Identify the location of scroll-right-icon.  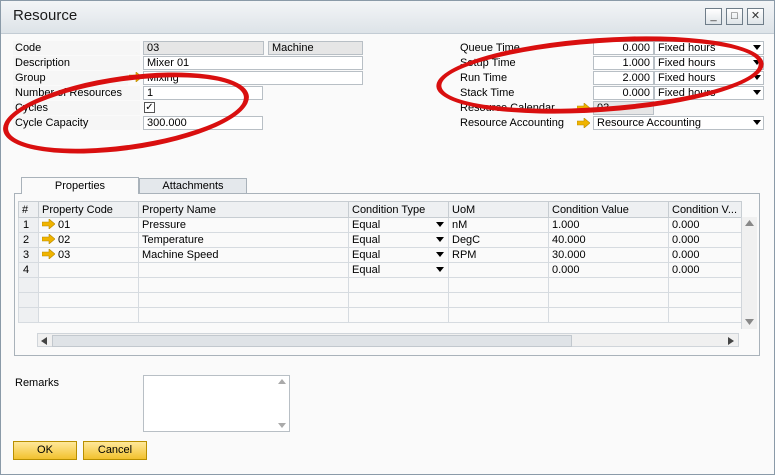
(731, 341).